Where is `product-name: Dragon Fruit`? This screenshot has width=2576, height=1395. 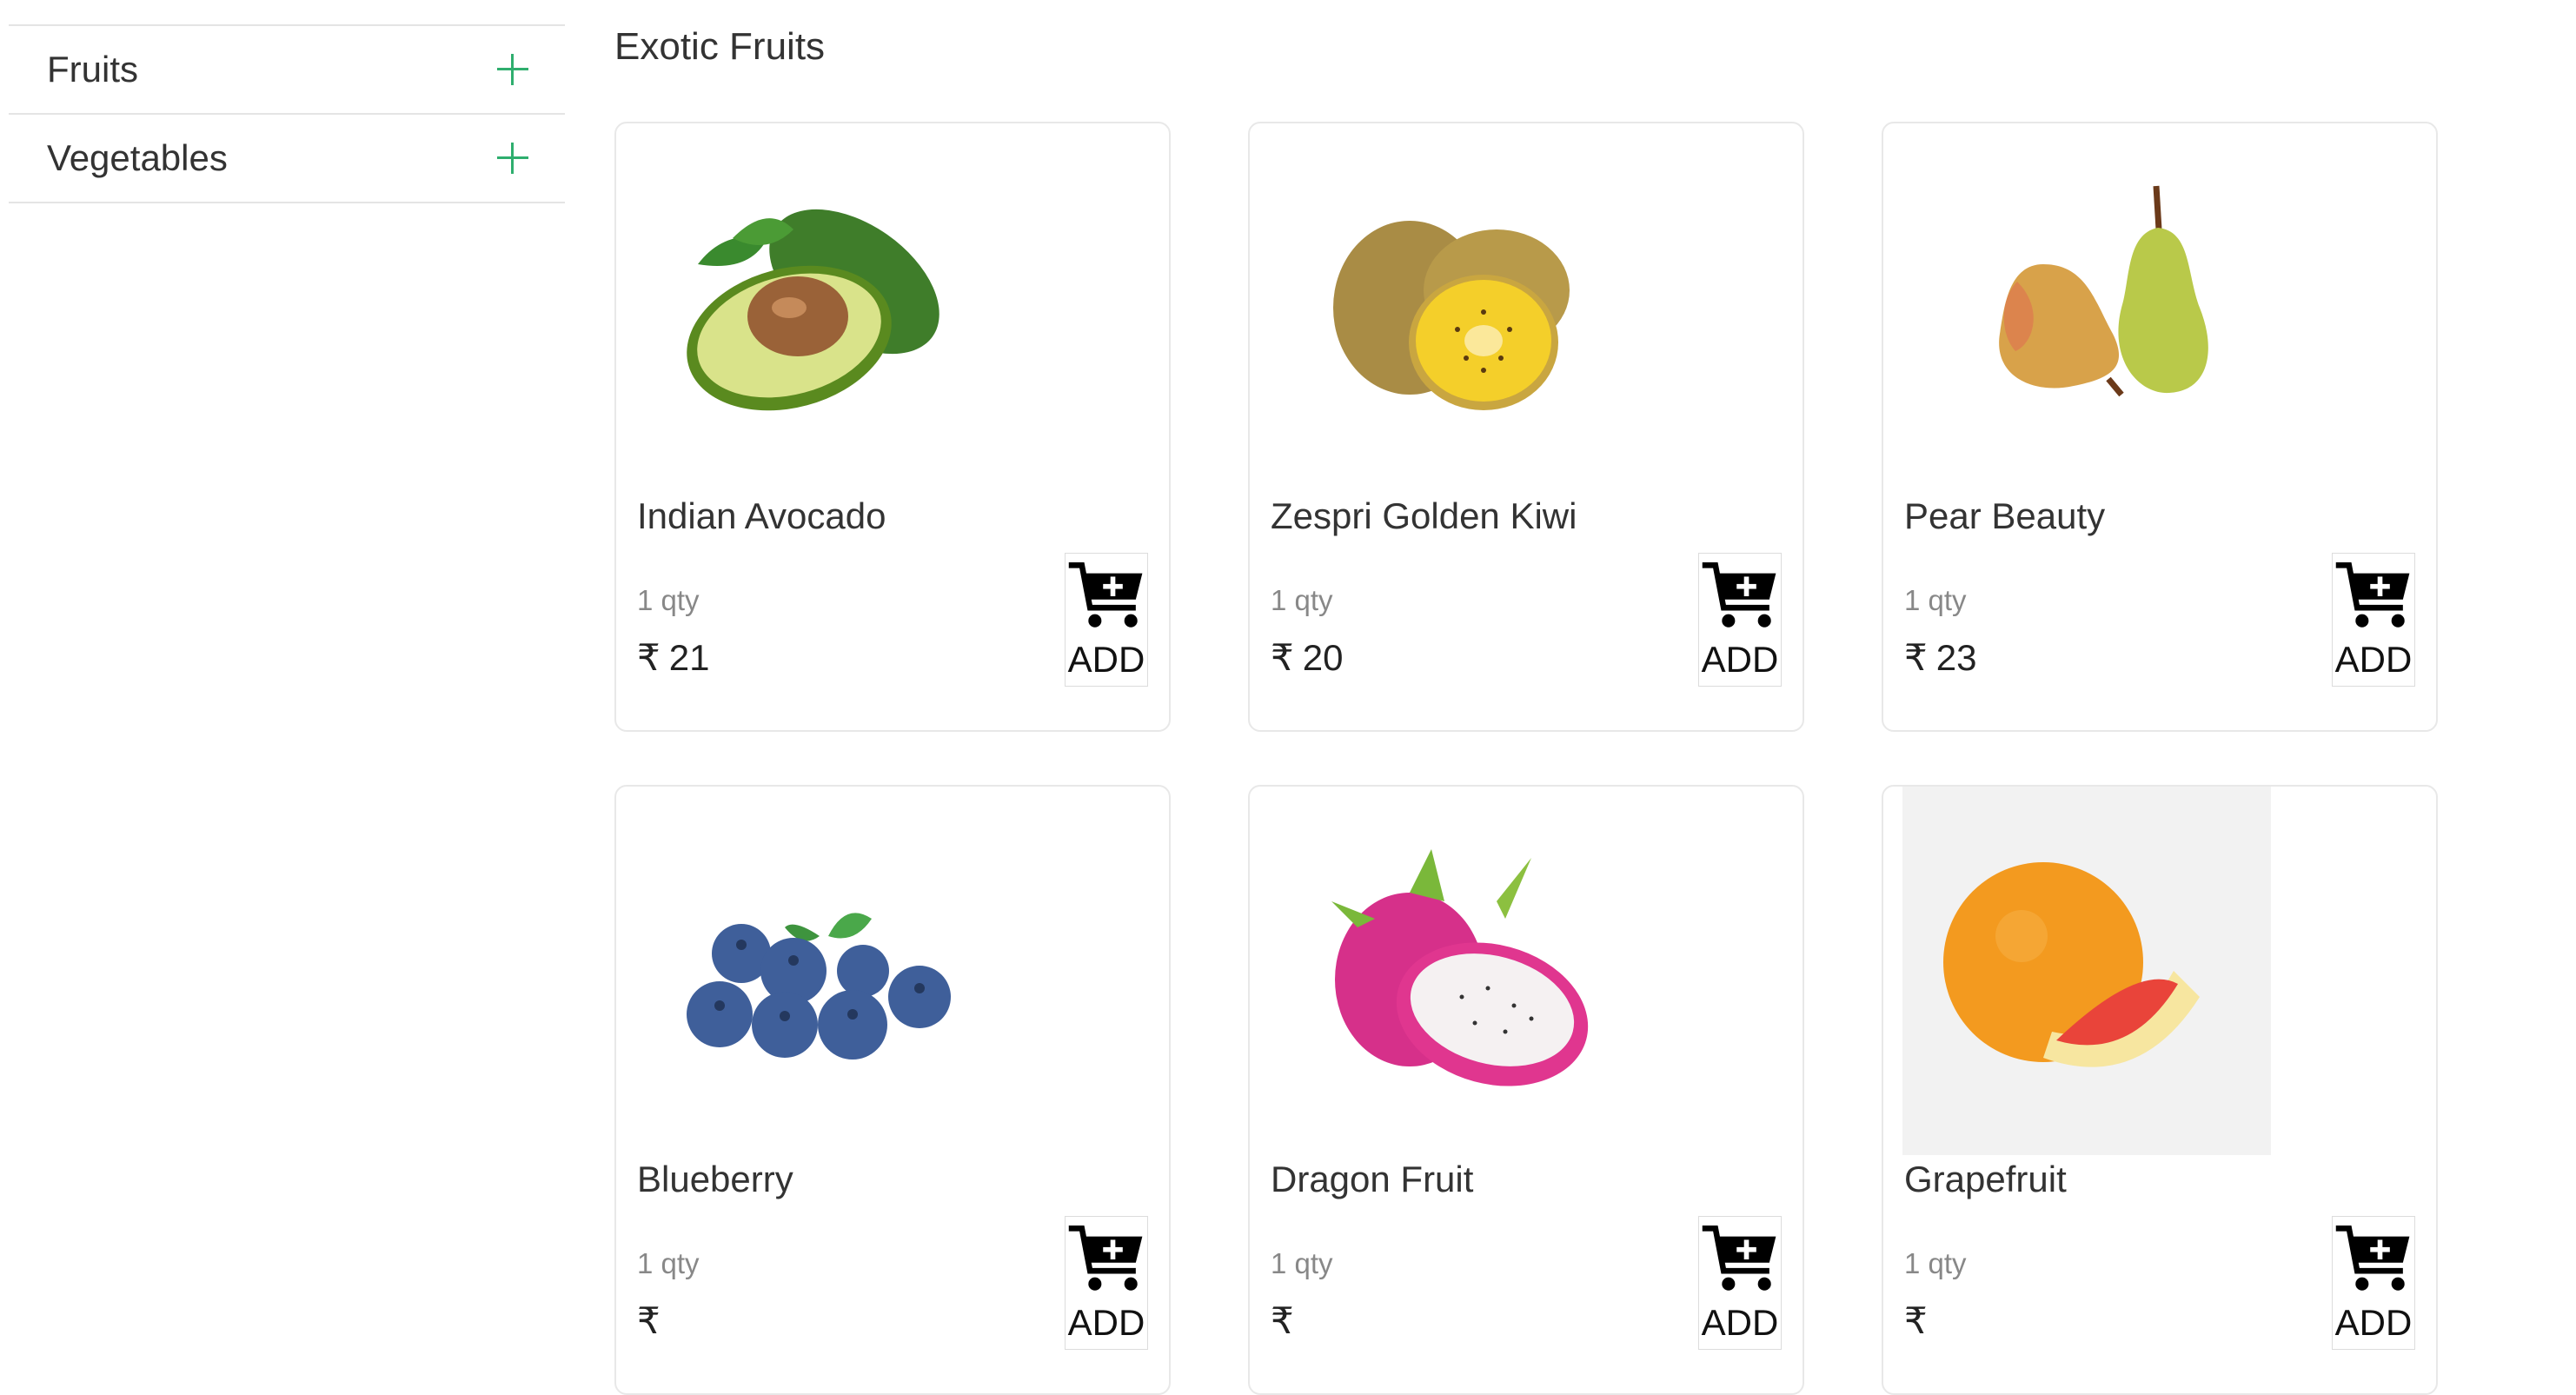
product-name: Dragon Fruit is located at coordinates (1372, 1179).